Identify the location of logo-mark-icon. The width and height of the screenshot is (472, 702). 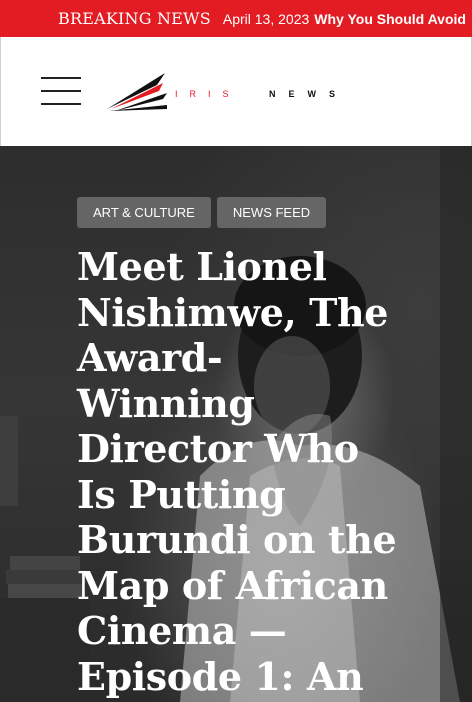
(137, 92).